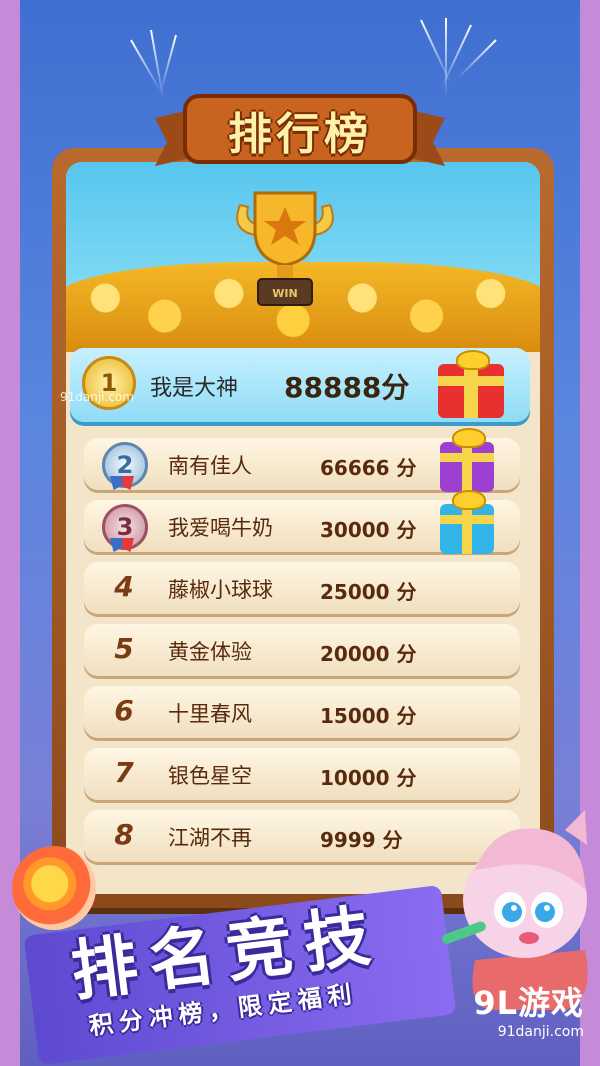  Describe the element at coordinates (285, 248) in the screenshot. I see `trophy-icon: WIN` at that location.